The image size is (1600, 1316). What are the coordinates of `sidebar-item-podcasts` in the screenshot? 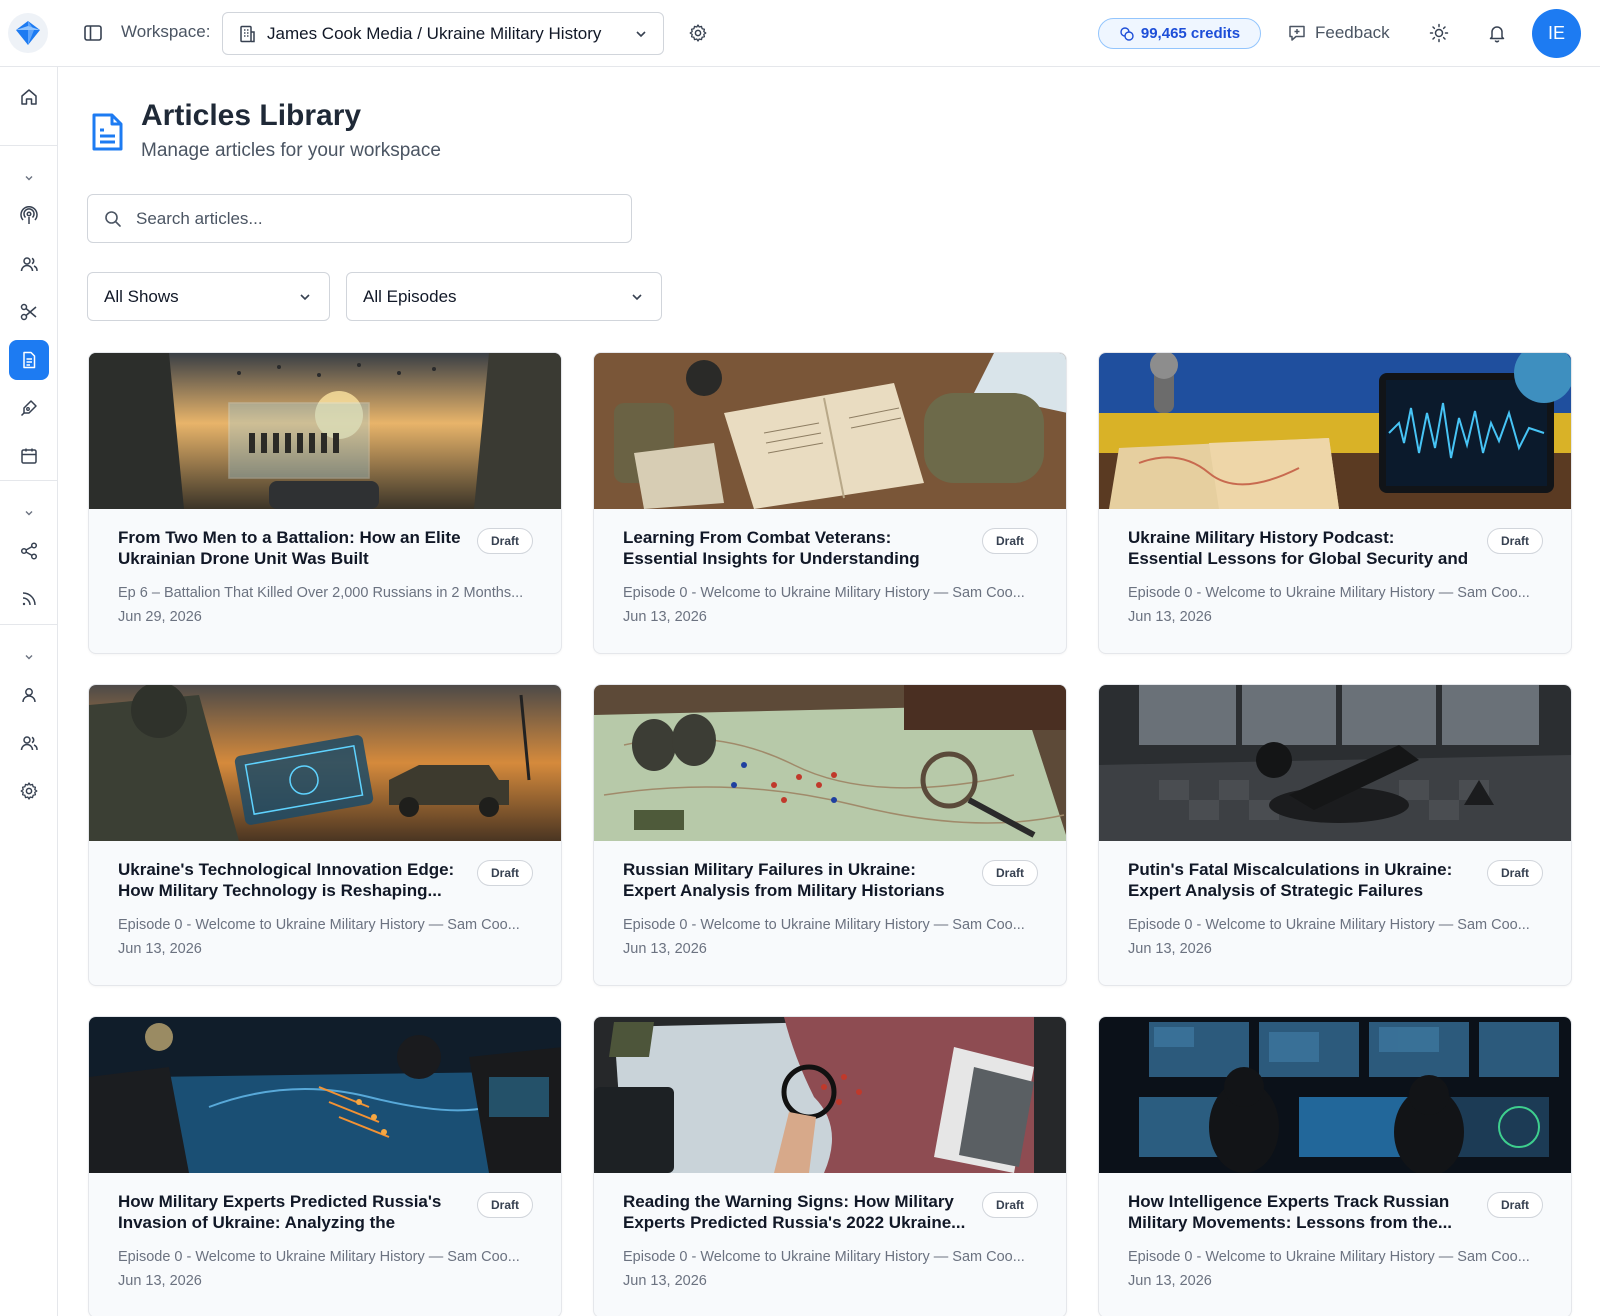 It's located at (29, 216).